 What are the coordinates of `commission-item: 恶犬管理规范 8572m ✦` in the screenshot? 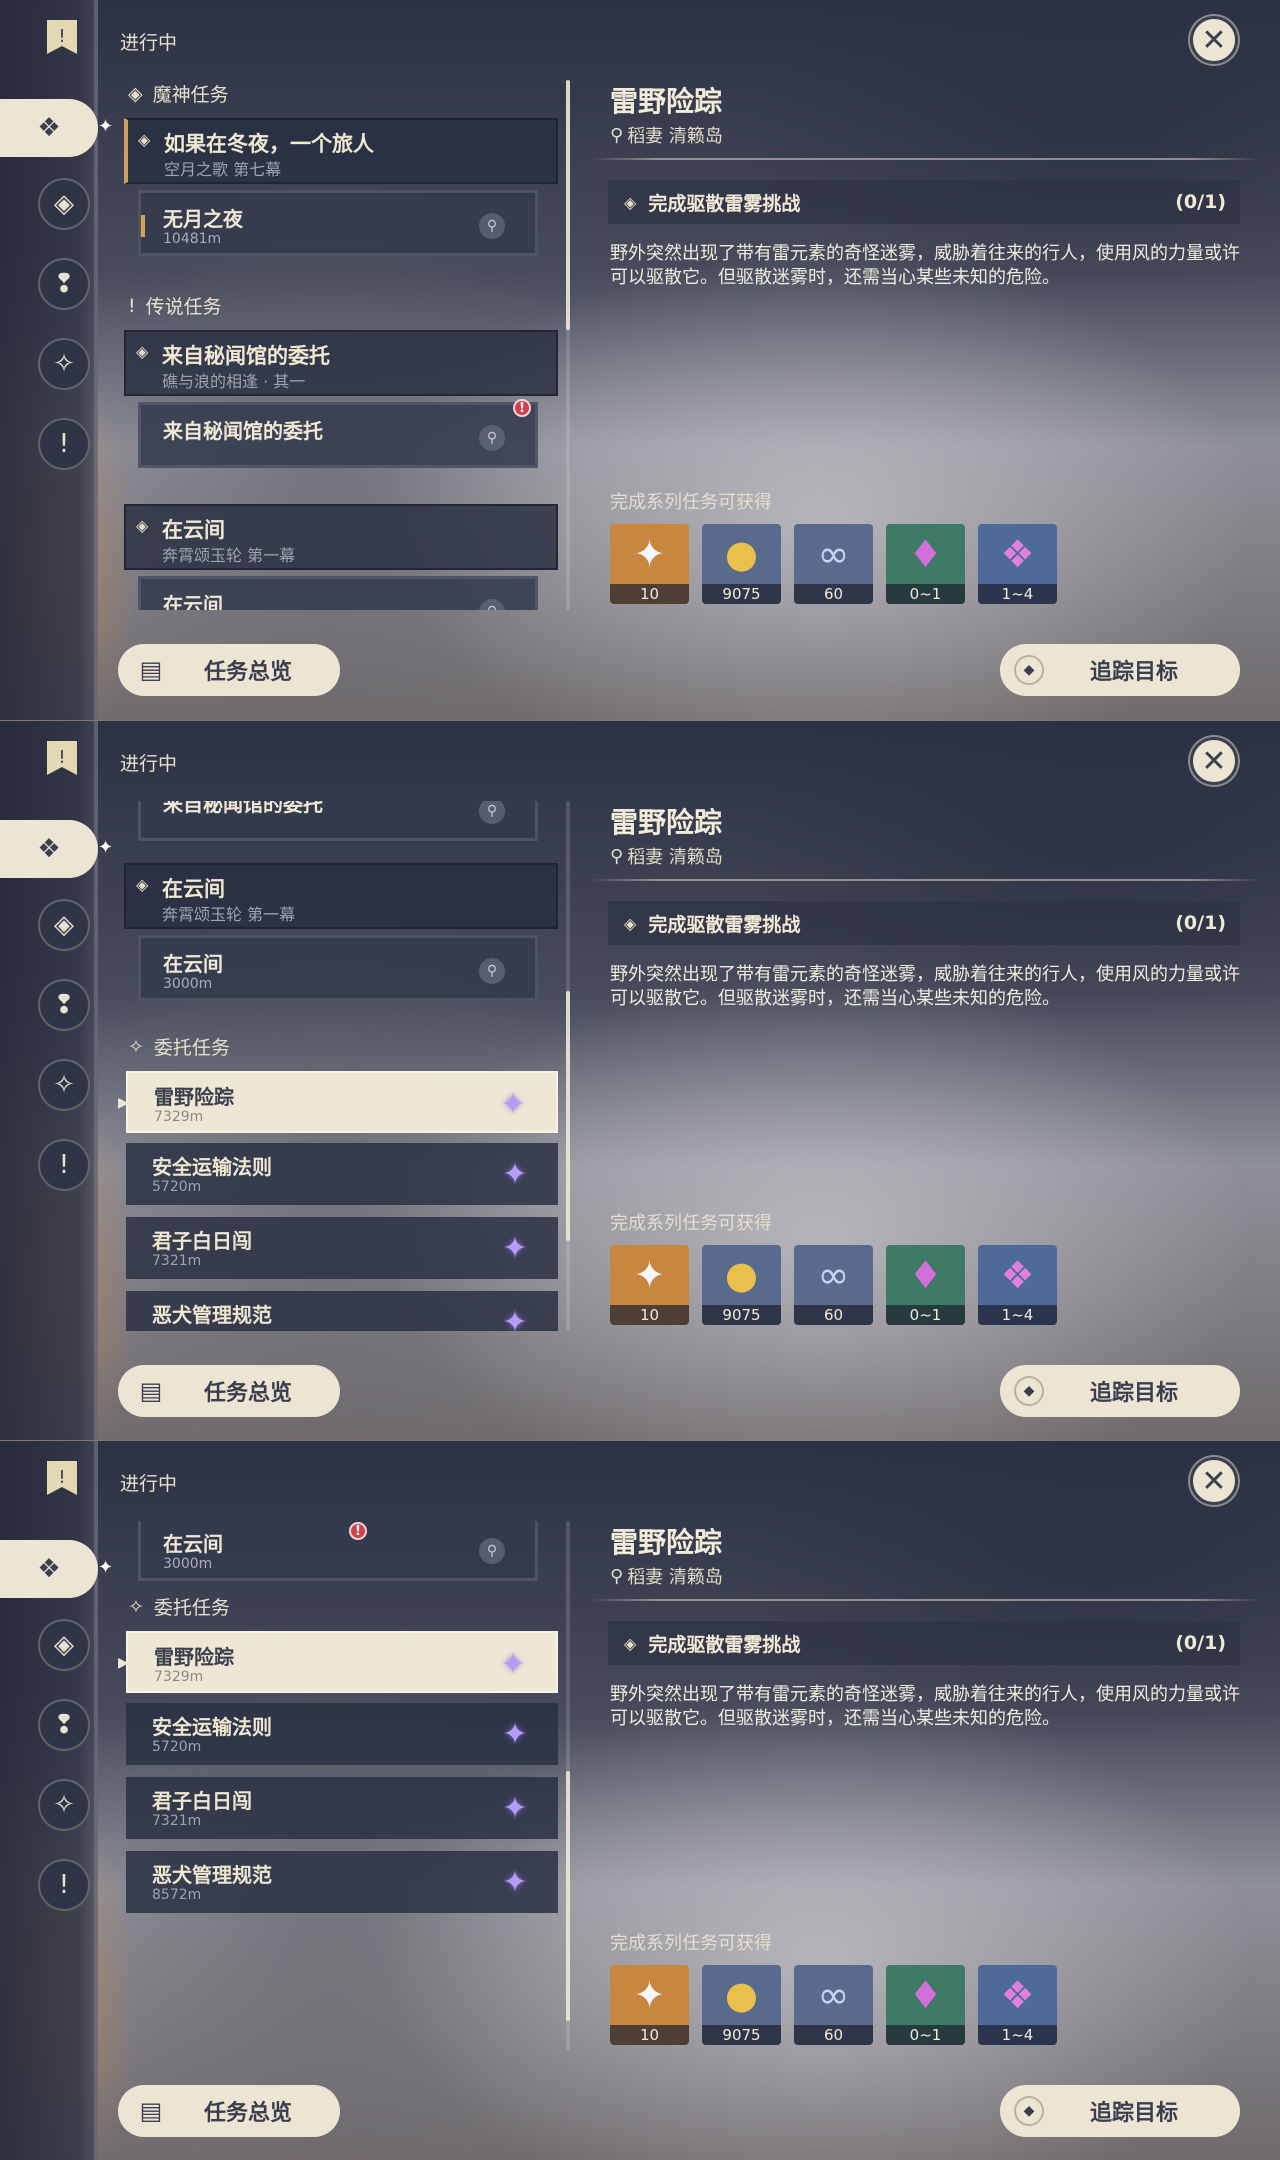 It's located at (342, 1882).